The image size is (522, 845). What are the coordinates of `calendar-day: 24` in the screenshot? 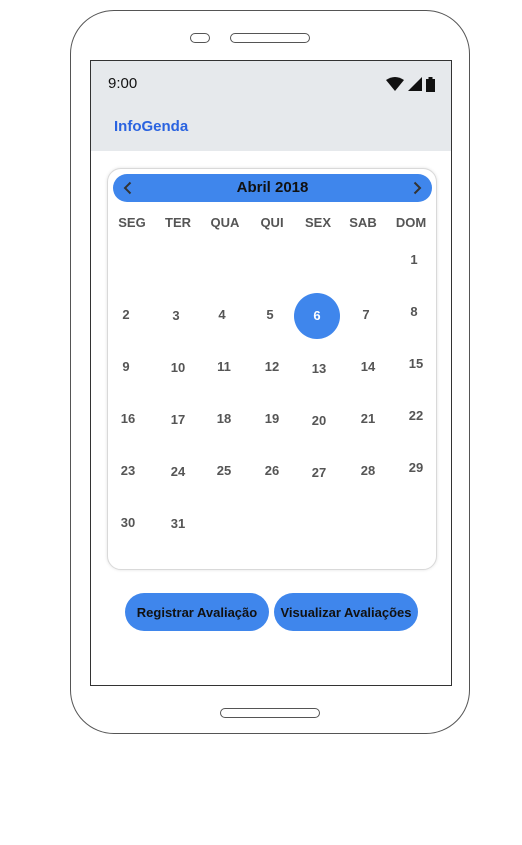 It's located at (178, 471).